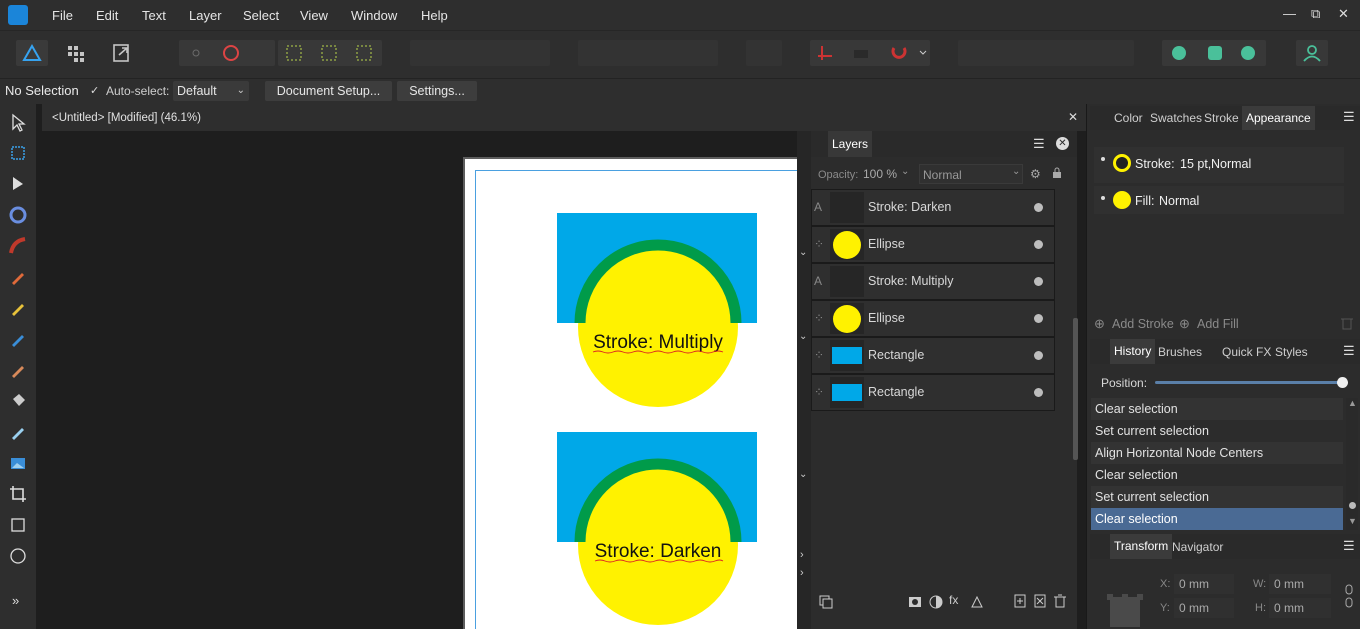 The height and width of the screenshot is (629, 1360). I want to click on stroke-value: 15 pt,, so click(1195, 164).